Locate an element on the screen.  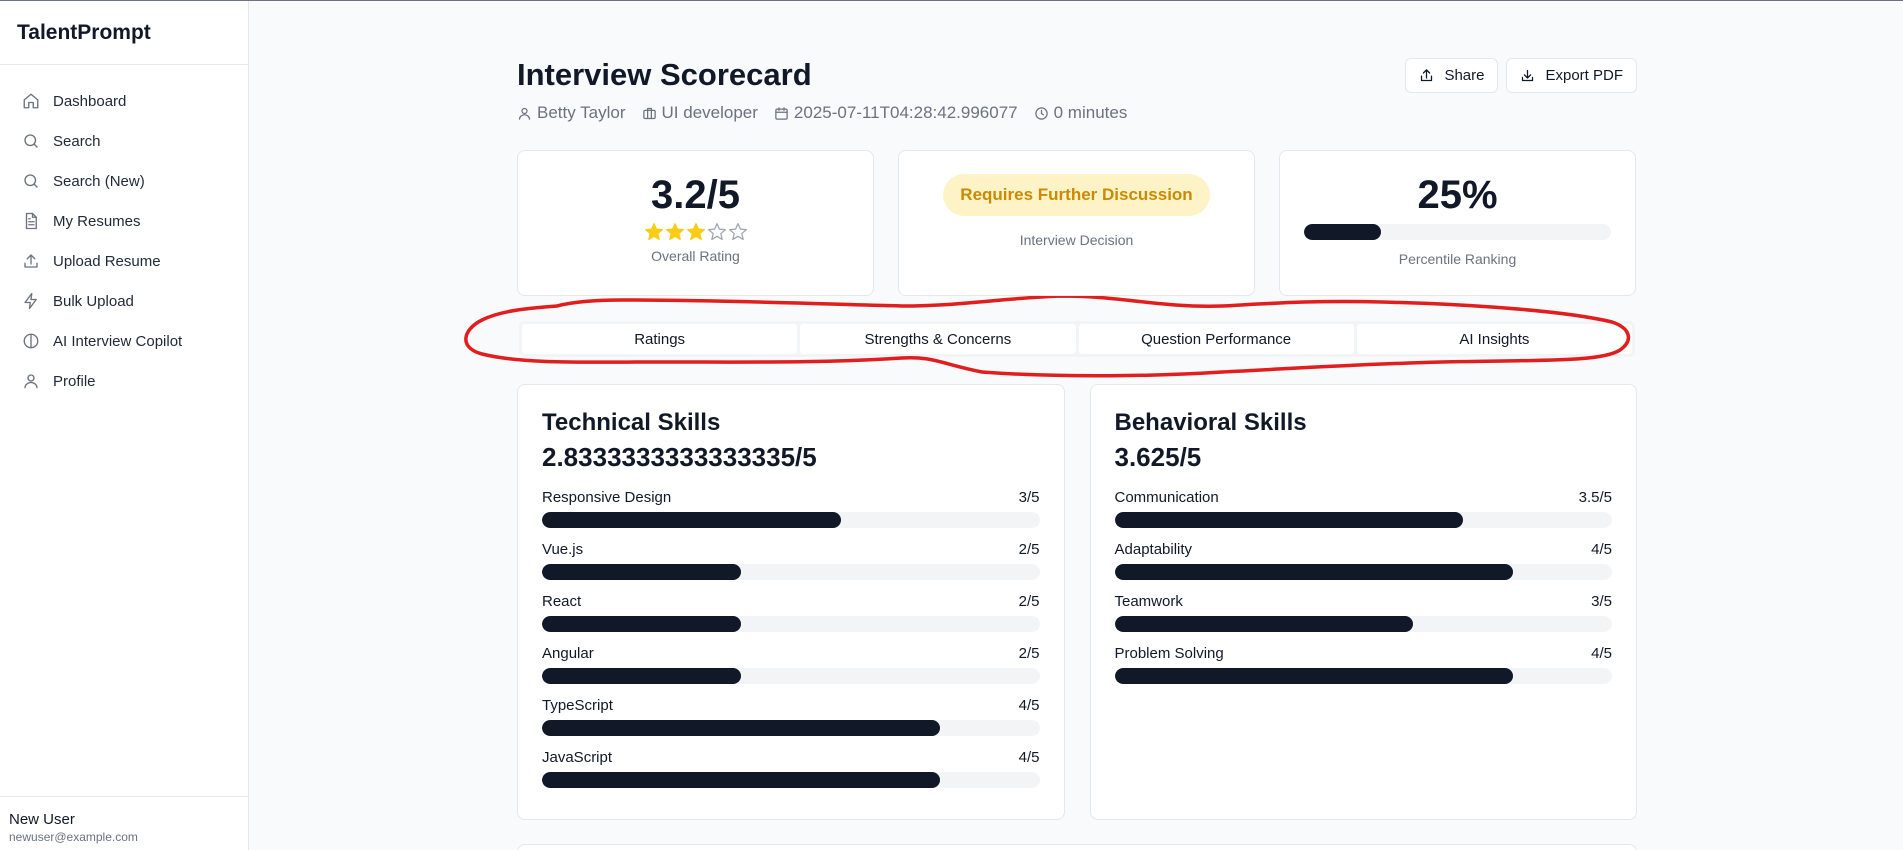
sidebar-item-ai-interview-copilot: AI Interview Copilot is located at coordinates (124, 341).